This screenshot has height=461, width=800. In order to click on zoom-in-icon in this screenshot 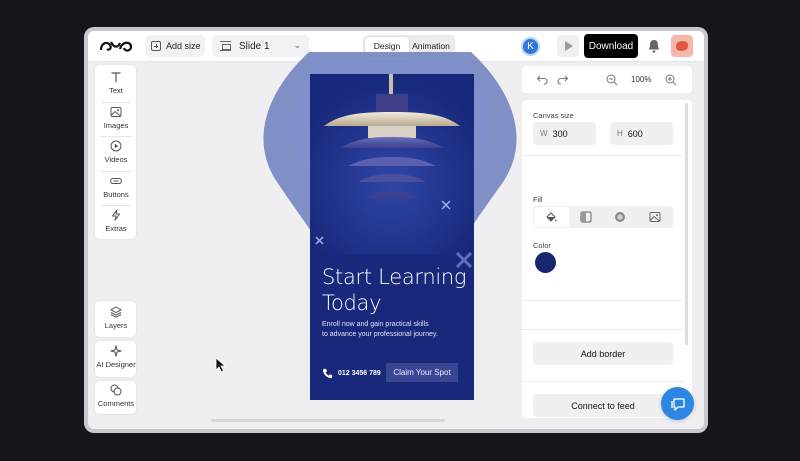, I will do `click(671, 80)`.